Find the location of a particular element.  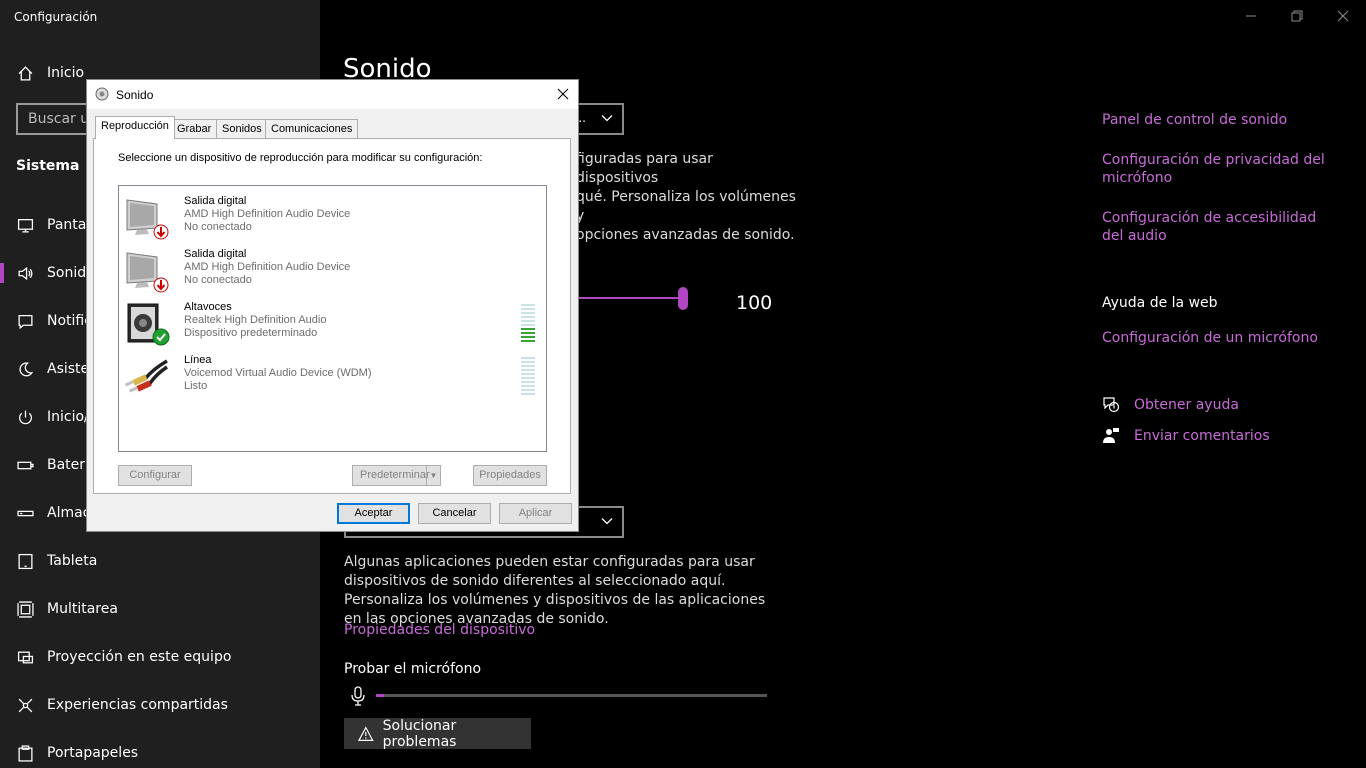

restore-icon is located at coordinates (1297, 16).